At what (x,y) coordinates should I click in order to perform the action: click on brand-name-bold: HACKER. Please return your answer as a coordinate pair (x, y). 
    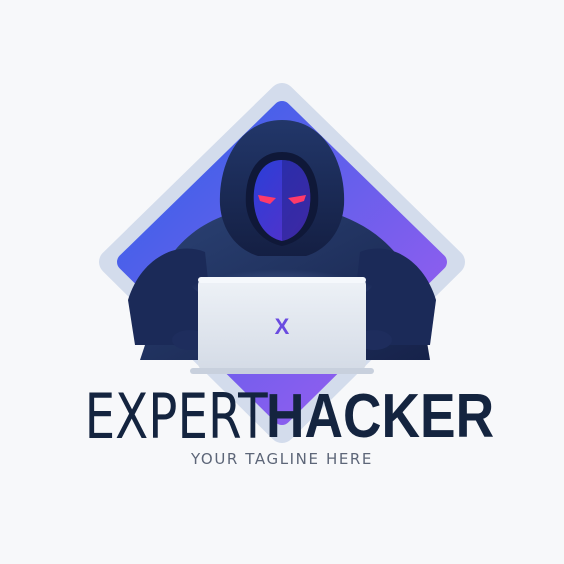
    Looking at the image, I should click on (379, 416).